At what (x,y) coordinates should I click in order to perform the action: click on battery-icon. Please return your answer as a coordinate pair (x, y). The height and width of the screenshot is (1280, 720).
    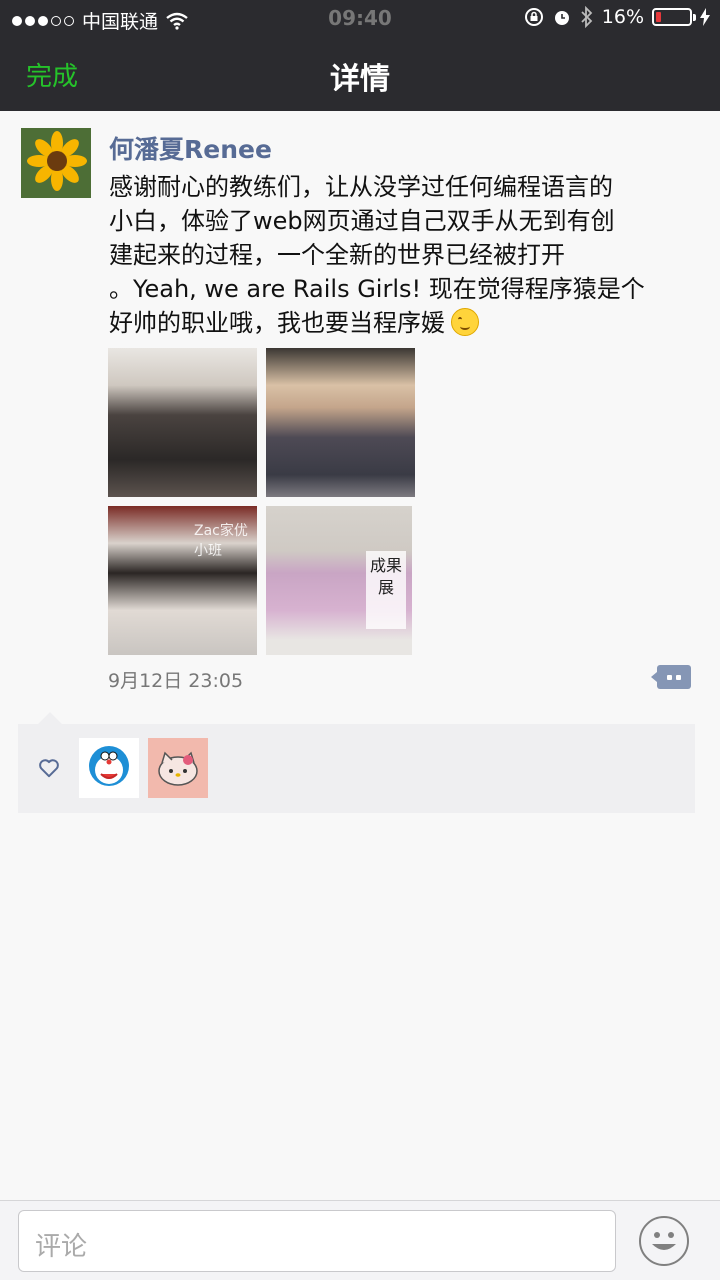
    Looking at the image, I should click on (674, 17).